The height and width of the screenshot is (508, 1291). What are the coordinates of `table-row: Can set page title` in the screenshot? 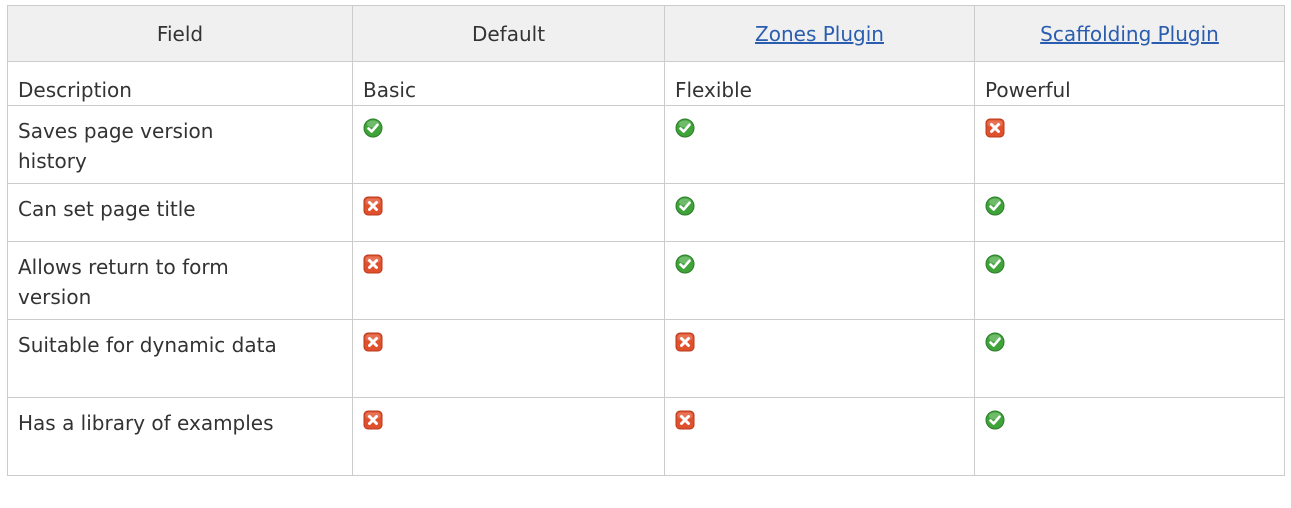 It's located at (646, 212).